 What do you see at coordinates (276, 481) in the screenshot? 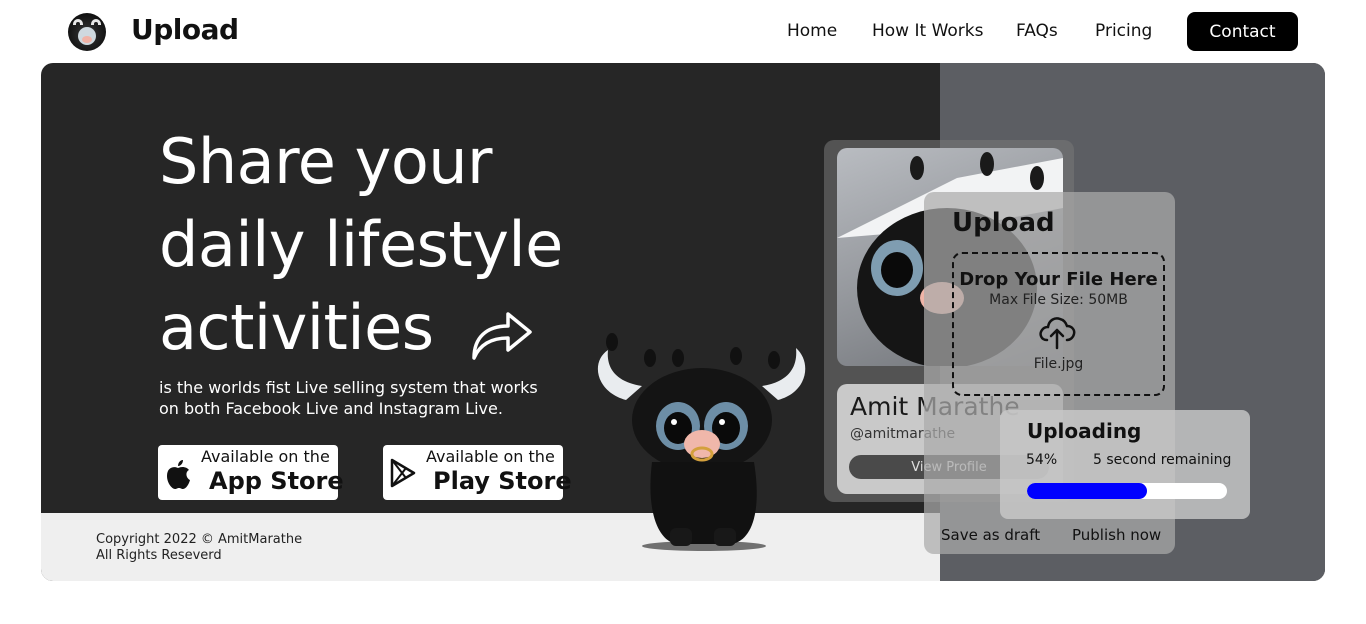
I see `app-store-big: App Store` at bounding box center [276, 481].